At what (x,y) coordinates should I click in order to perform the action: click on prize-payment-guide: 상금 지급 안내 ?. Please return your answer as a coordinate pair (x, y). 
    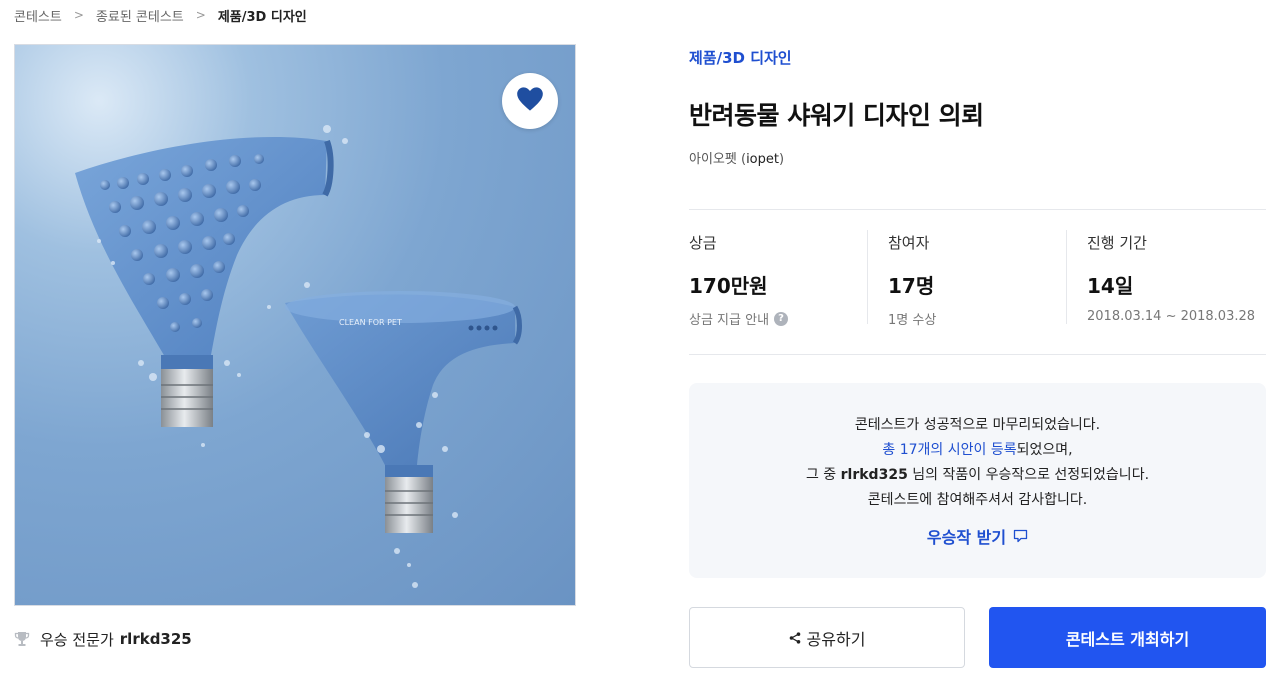
    Looking at the image, I should click on (774, 318).